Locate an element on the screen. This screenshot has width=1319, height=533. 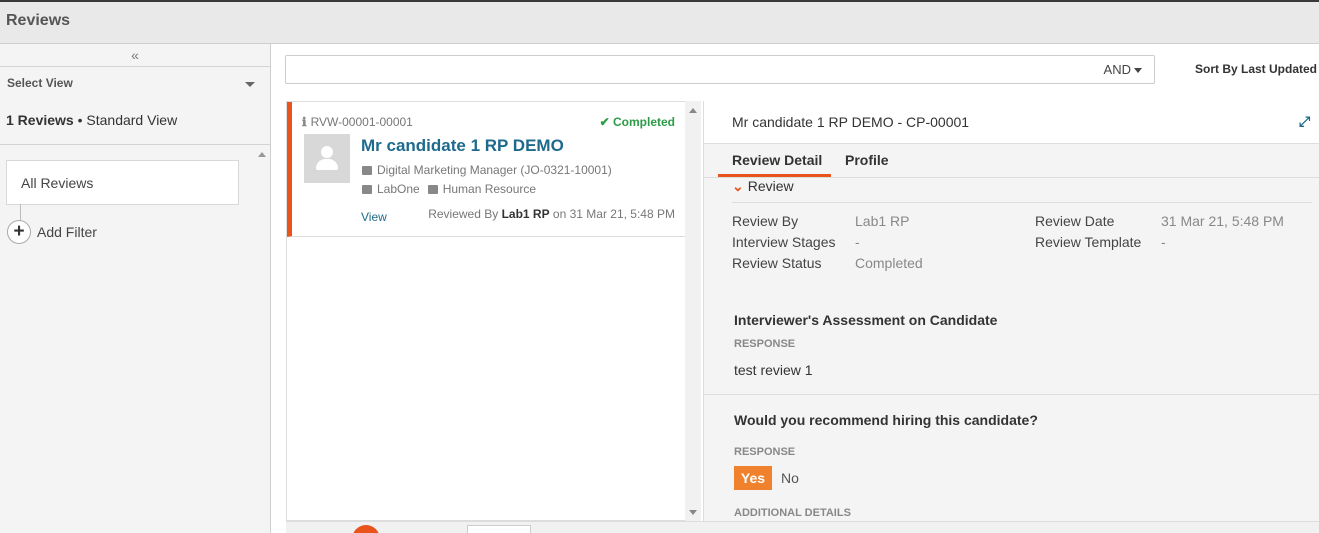
scrollbar is located at coordinates (693, 311).